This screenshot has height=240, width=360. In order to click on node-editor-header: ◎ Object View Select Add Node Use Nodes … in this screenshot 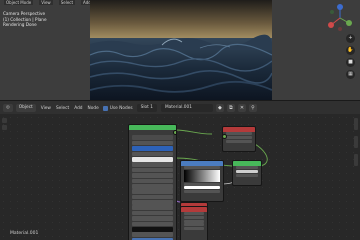, I will do `click(180, 107)`.